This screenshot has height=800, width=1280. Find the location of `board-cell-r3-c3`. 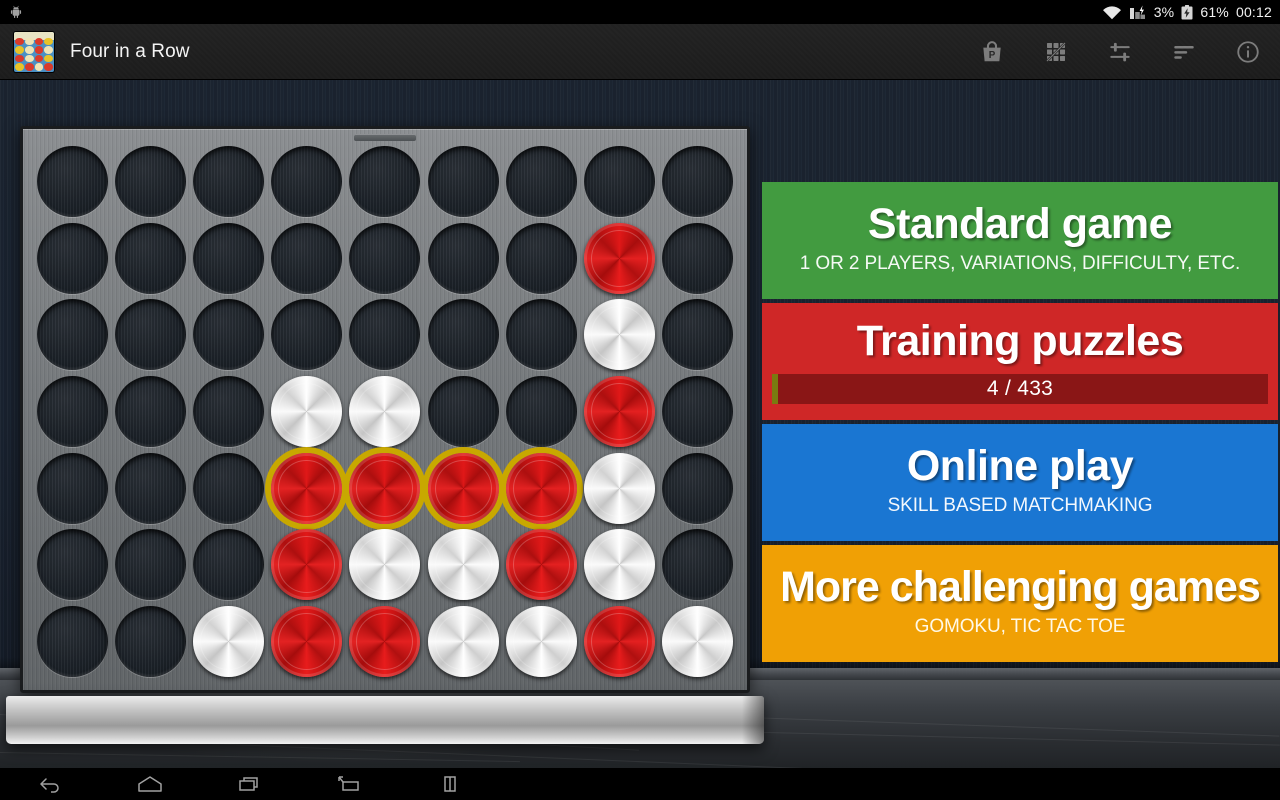

board-cell-r3-c3 is located at coordinates (307, 411).